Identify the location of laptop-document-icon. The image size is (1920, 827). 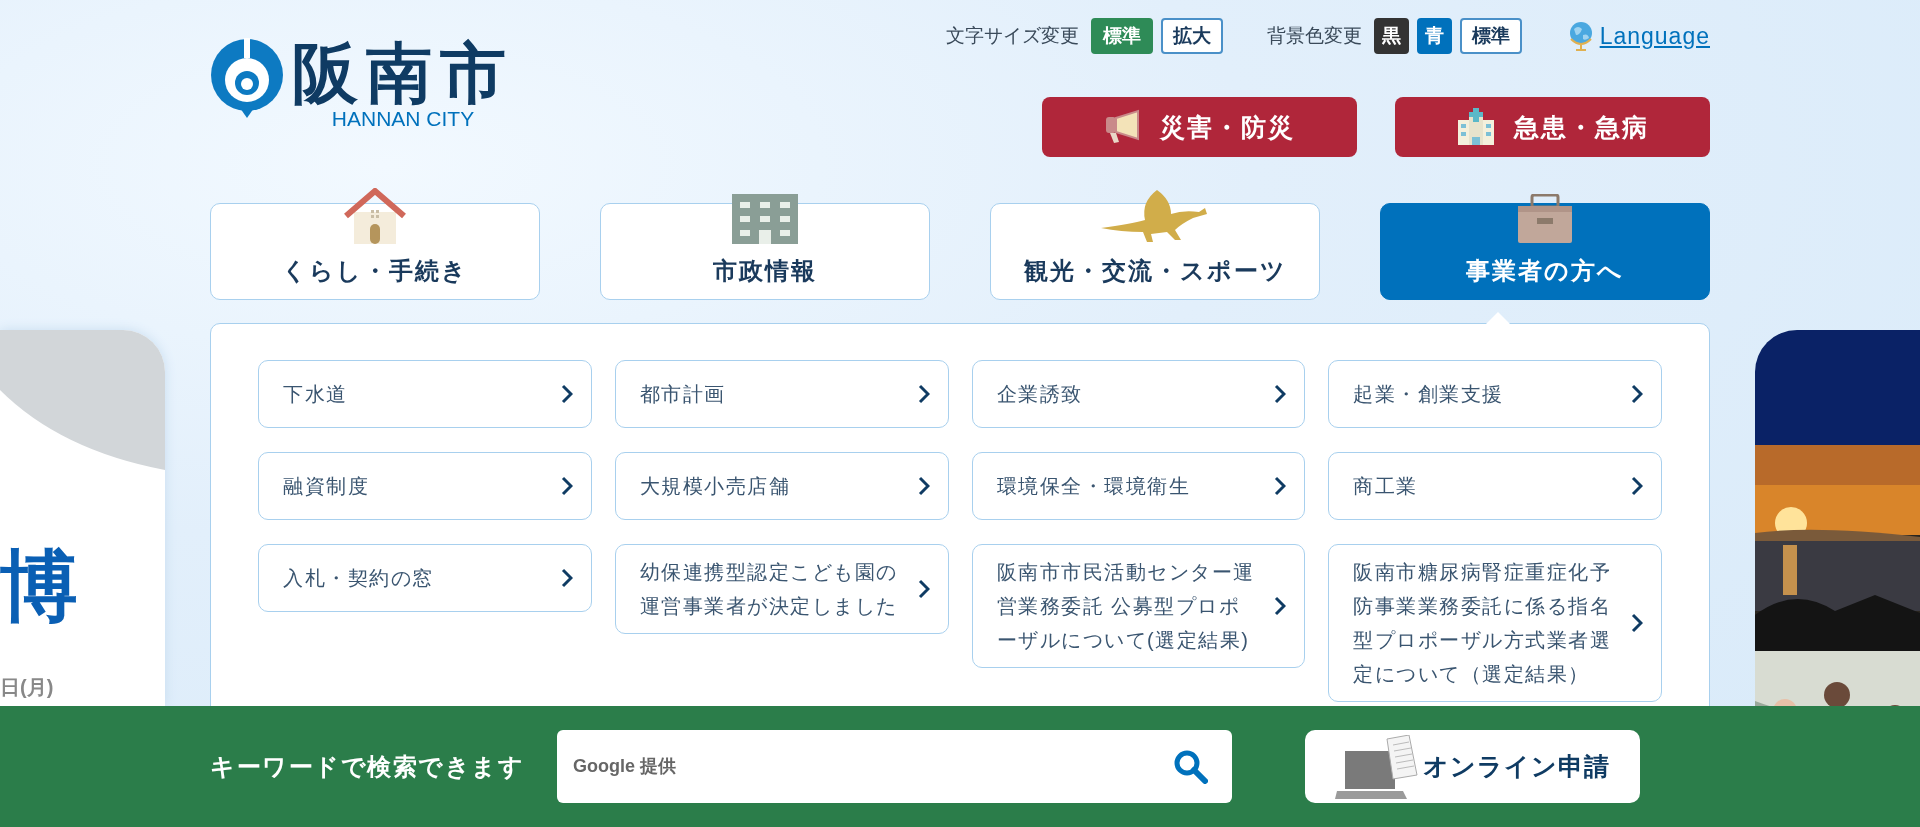
(1377, 766).